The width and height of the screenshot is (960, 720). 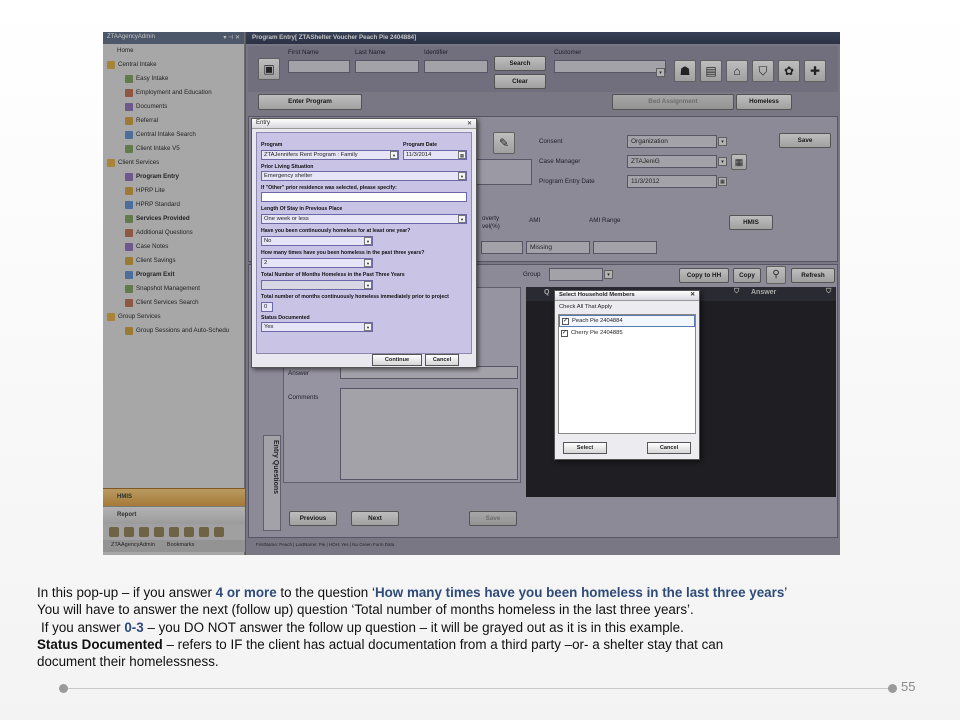 I want to click on household-icon: ☗, so click(x=685, y=71).